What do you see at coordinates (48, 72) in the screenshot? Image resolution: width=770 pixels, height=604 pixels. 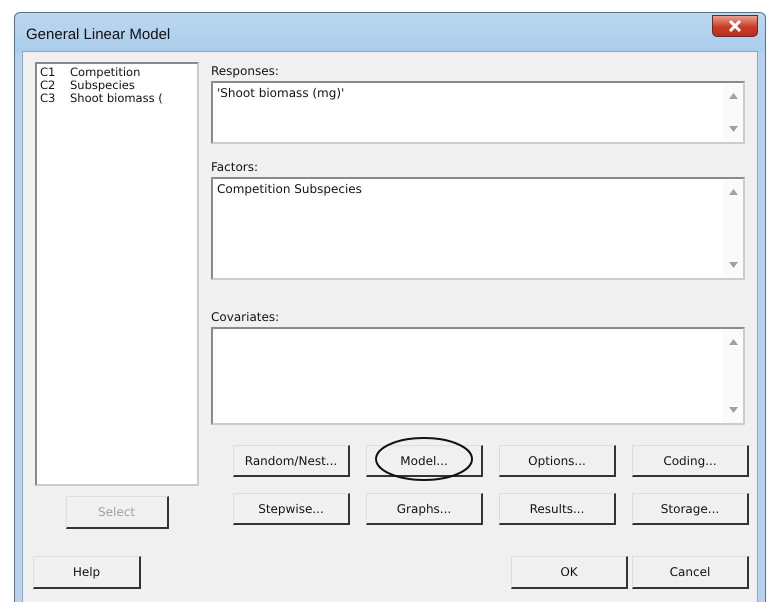 I see `column-id: C1` at bounding box center [48, 72].